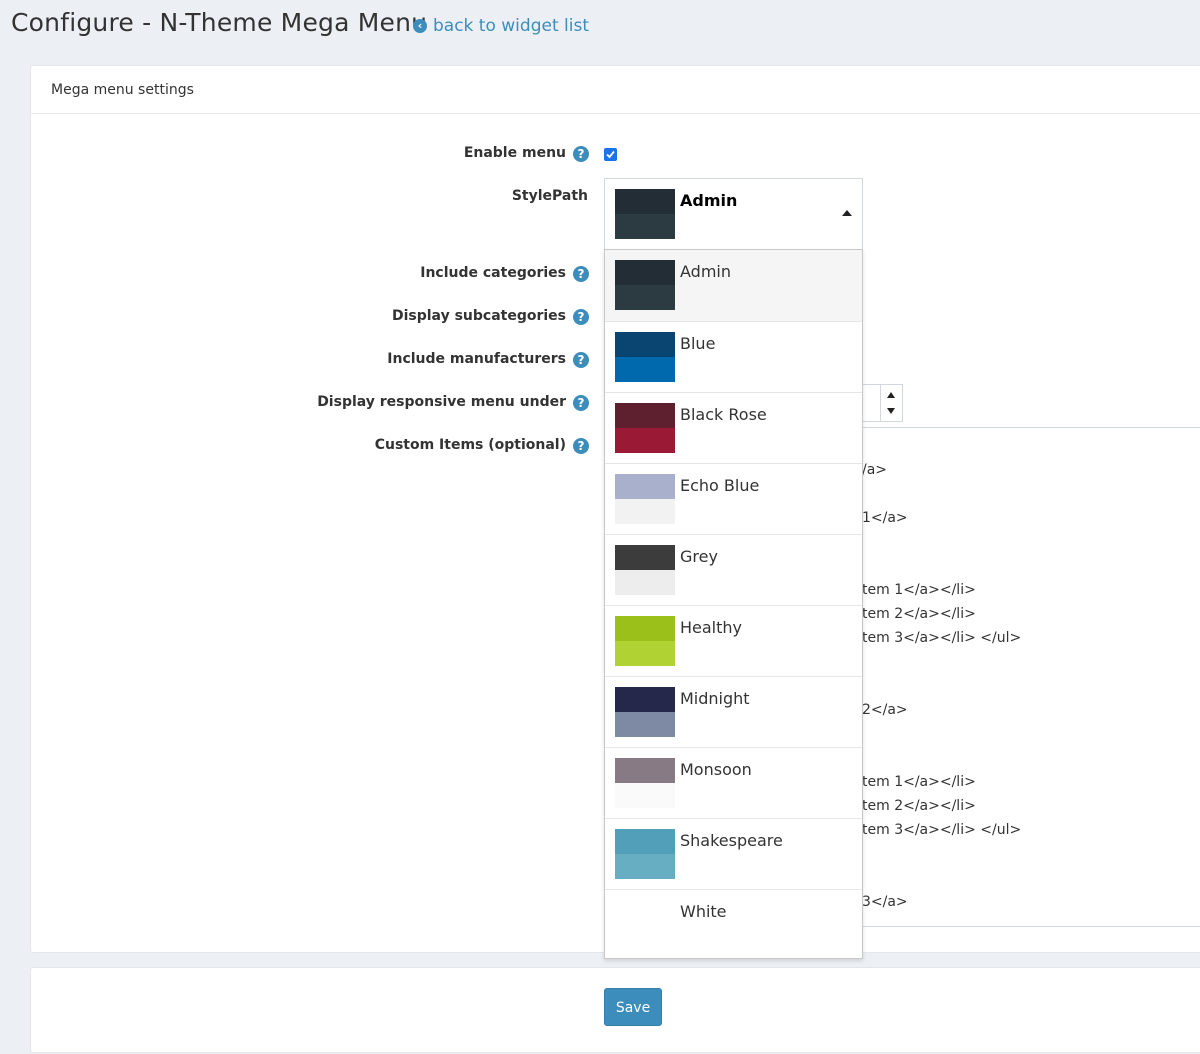  What do you see at coordinates (885, 518) in the screenshot?
I see `code-line: 1</a>` at bounding box center [885, 518].